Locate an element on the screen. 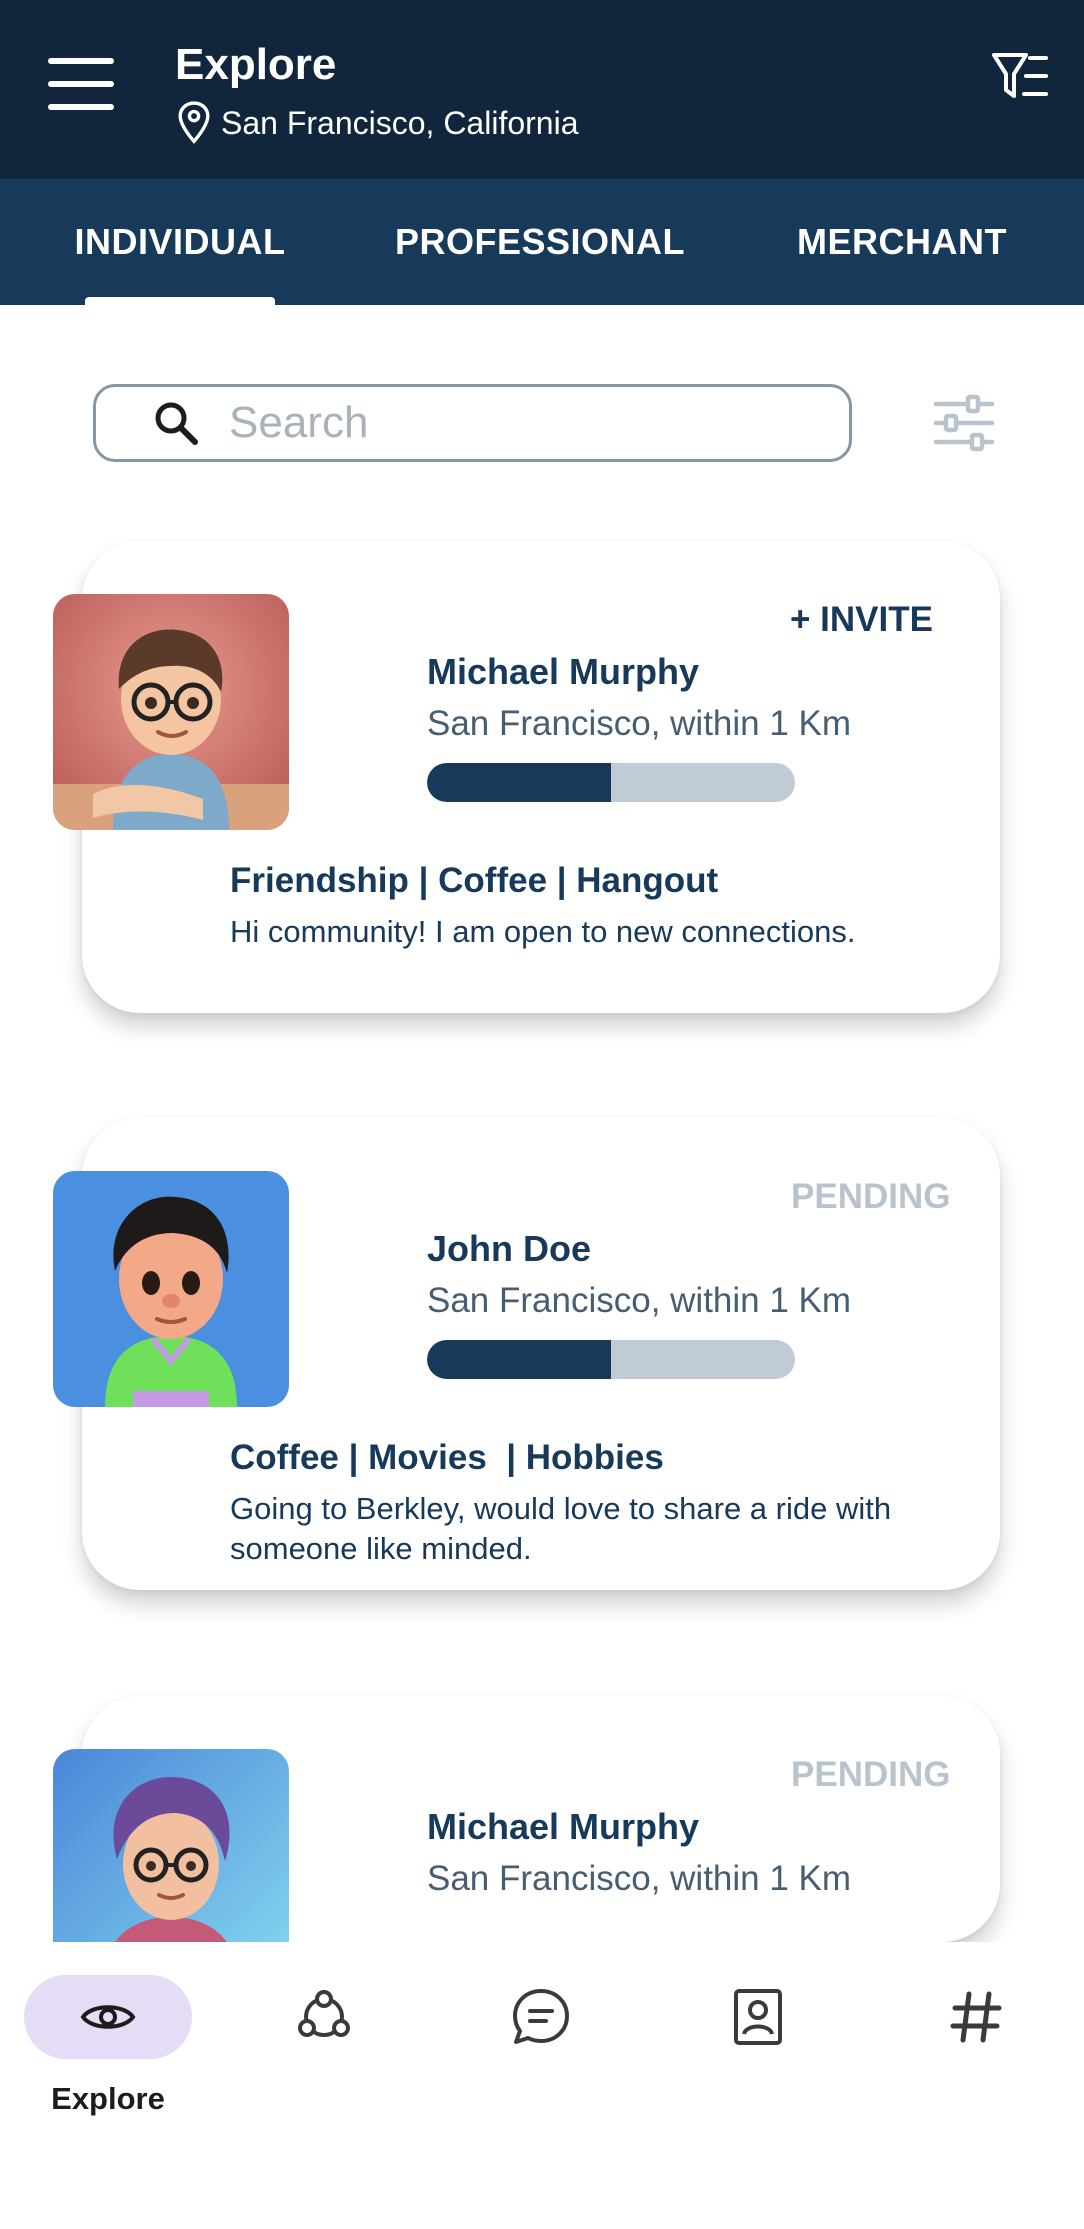 This screenshot has width=1084, height=2229. profile-name: John Doe is located at coordinates (509, 1248).